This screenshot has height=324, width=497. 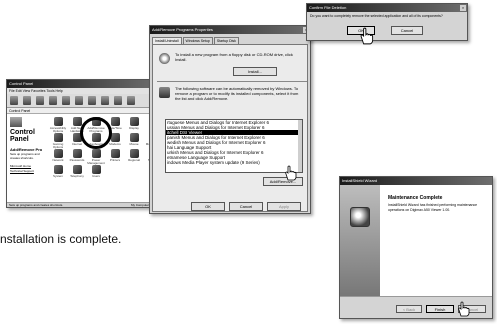 What do you see at coordinates (79, 100) in the screenshot?
I see `paste-icon` at bounding box center [79, 100].